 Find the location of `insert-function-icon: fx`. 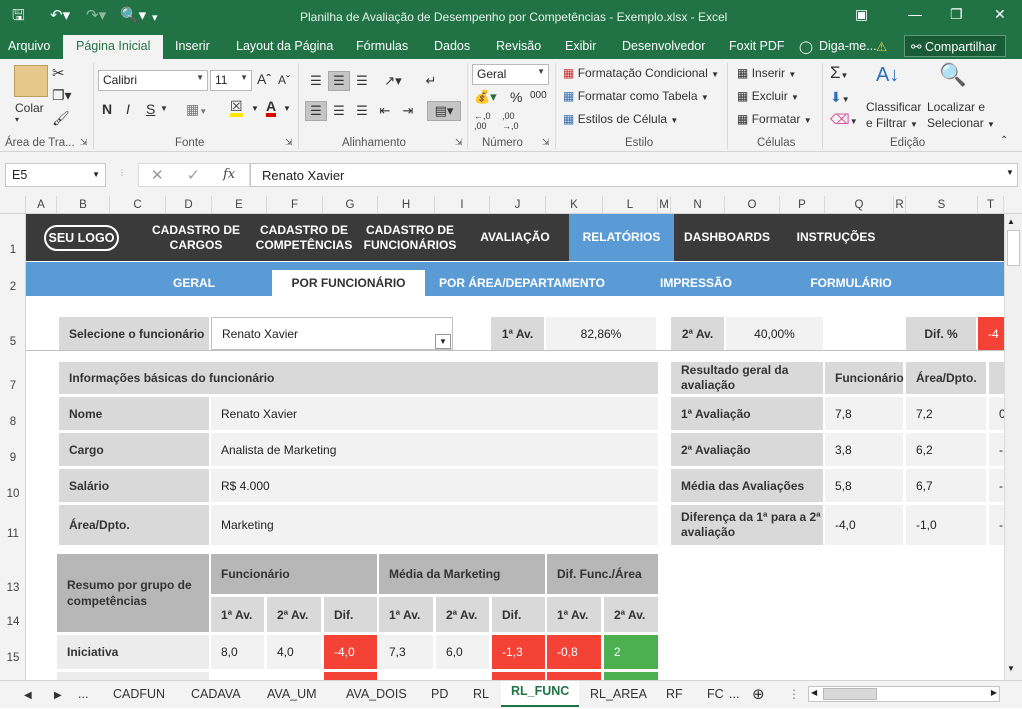

insert-function-icon: fx is located at coordinates (229, 174).